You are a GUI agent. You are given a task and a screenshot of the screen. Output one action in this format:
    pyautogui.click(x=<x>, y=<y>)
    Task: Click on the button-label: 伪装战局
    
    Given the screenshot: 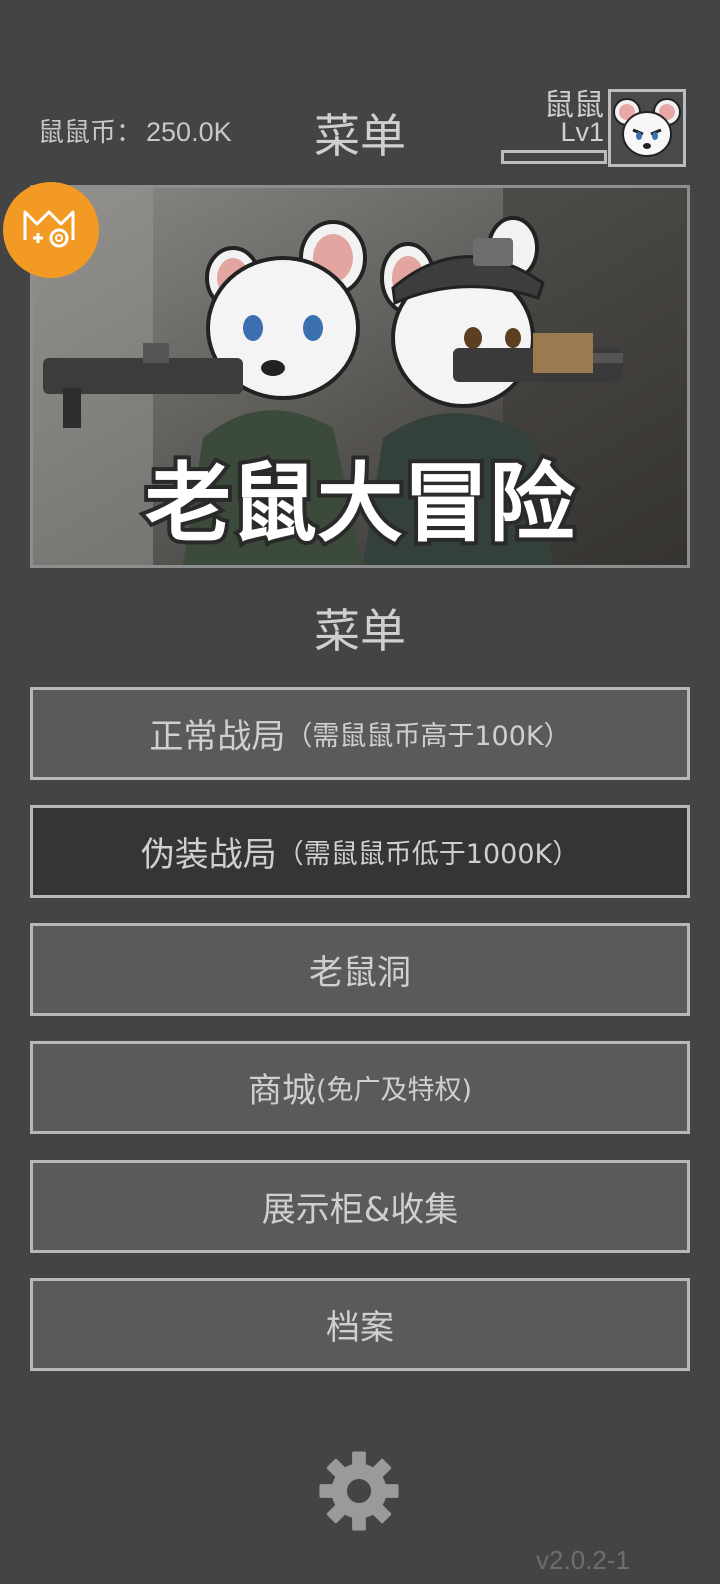 What is the action you would take?
    pyautogui.click(x=208, y=855)
    